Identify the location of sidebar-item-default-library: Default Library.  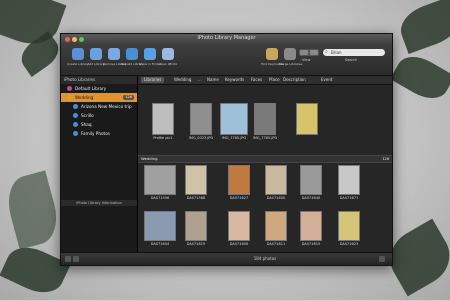
(99, 88).